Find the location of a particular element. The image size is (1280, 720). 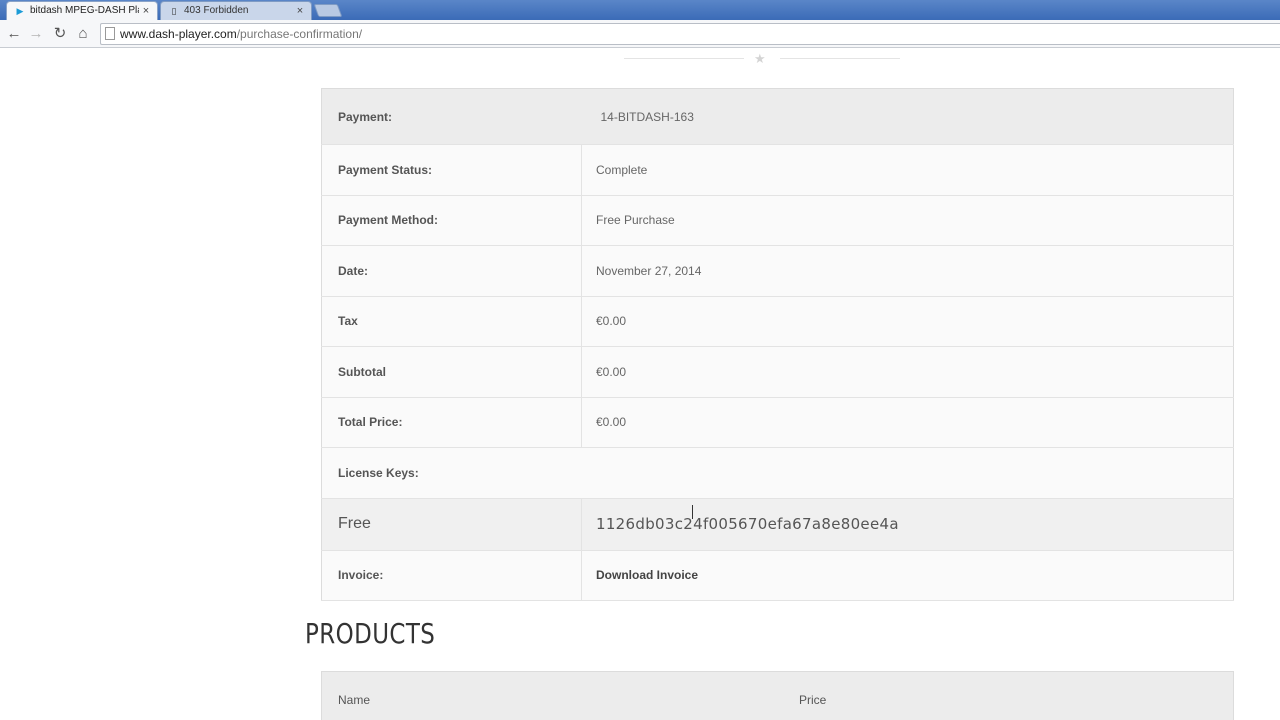

tab-bitdash: ▶ bitdash MPEG-DASH Play × is located at coordinates (82, 10).